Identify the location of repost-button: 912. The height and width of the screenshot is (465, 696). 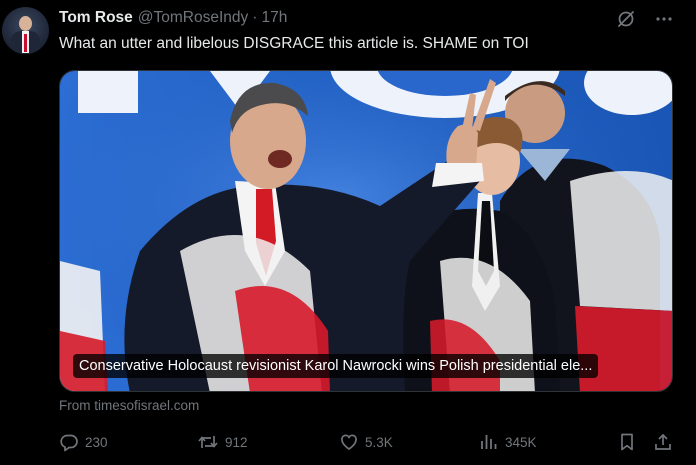
(222, 442).